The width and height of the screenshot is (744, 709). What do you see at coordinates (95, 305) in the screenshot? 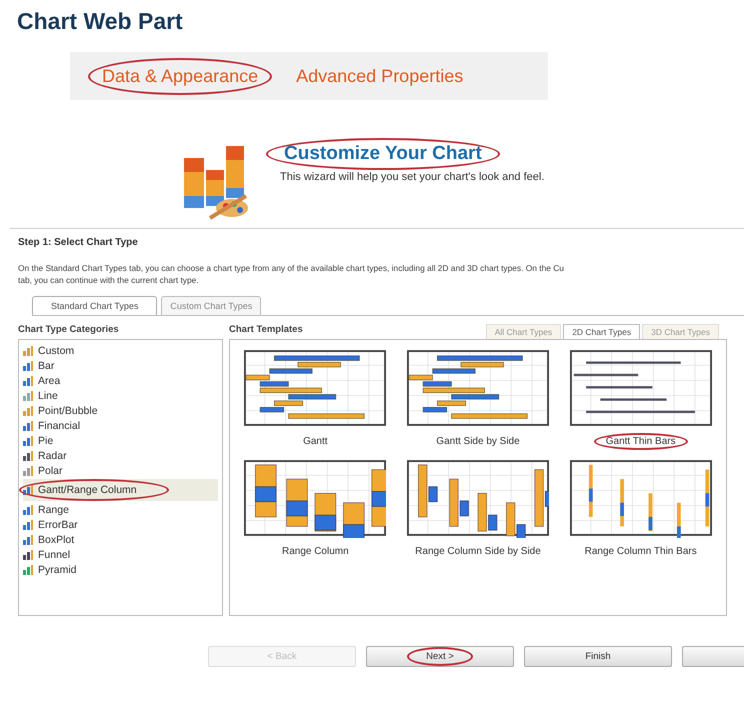
I see `tab: Standard Chart Types` at bounding box center [95, 305].